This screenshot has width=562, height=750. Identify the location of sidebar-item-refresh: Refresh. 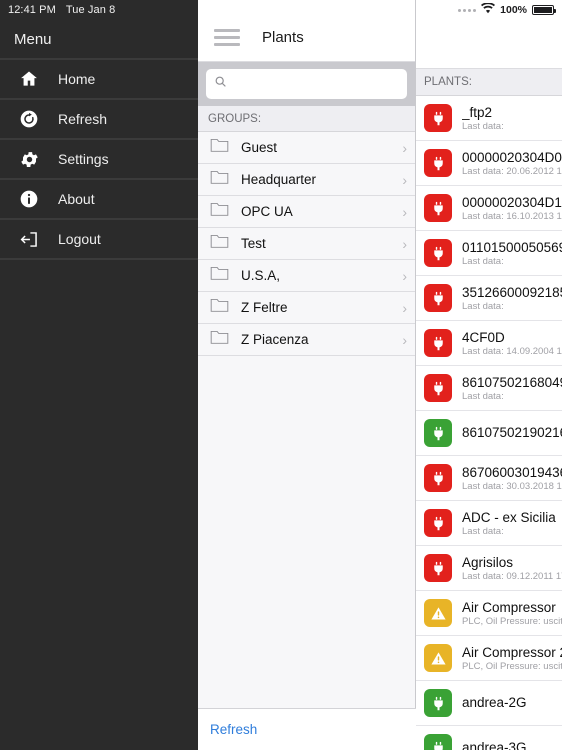
(99, 119).